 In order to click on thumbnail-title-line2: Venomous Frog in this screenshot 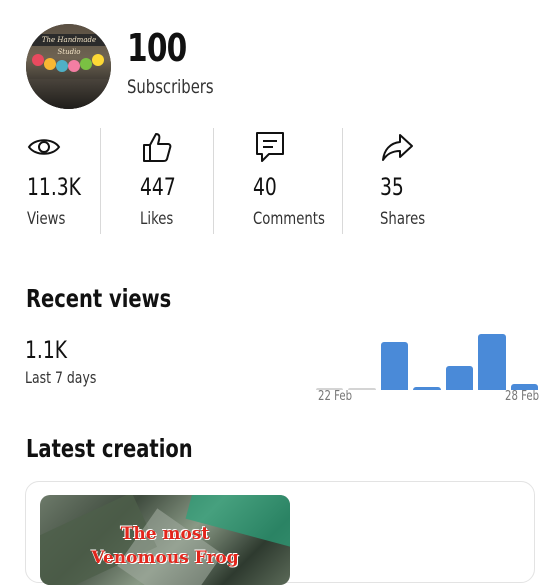, I will do `click(165, 558)`.